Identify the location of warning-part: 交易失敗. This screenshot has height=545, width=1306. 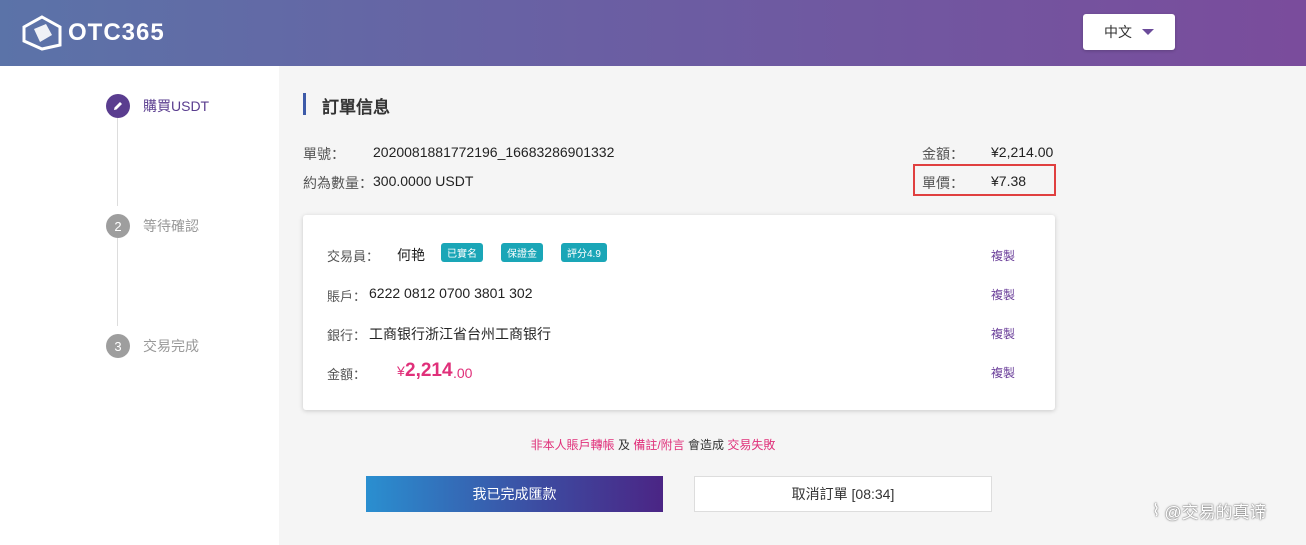
(751, 445).